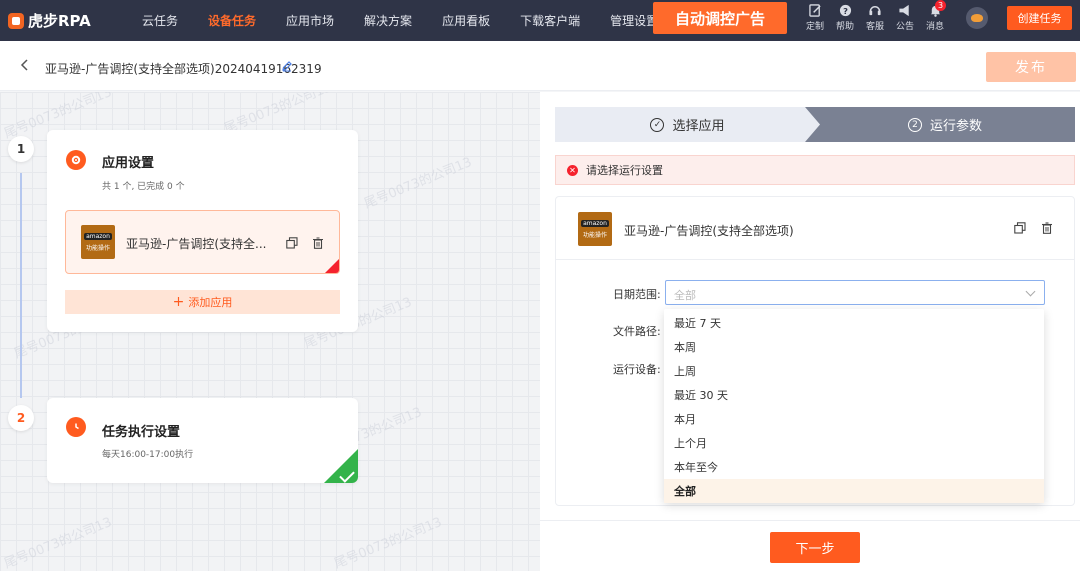 Image resolution: width=1080 pixels, height=571 pixels. Describe the element at coordinates (875, 10) in the screenshot. I see `headset-icon` at that location.